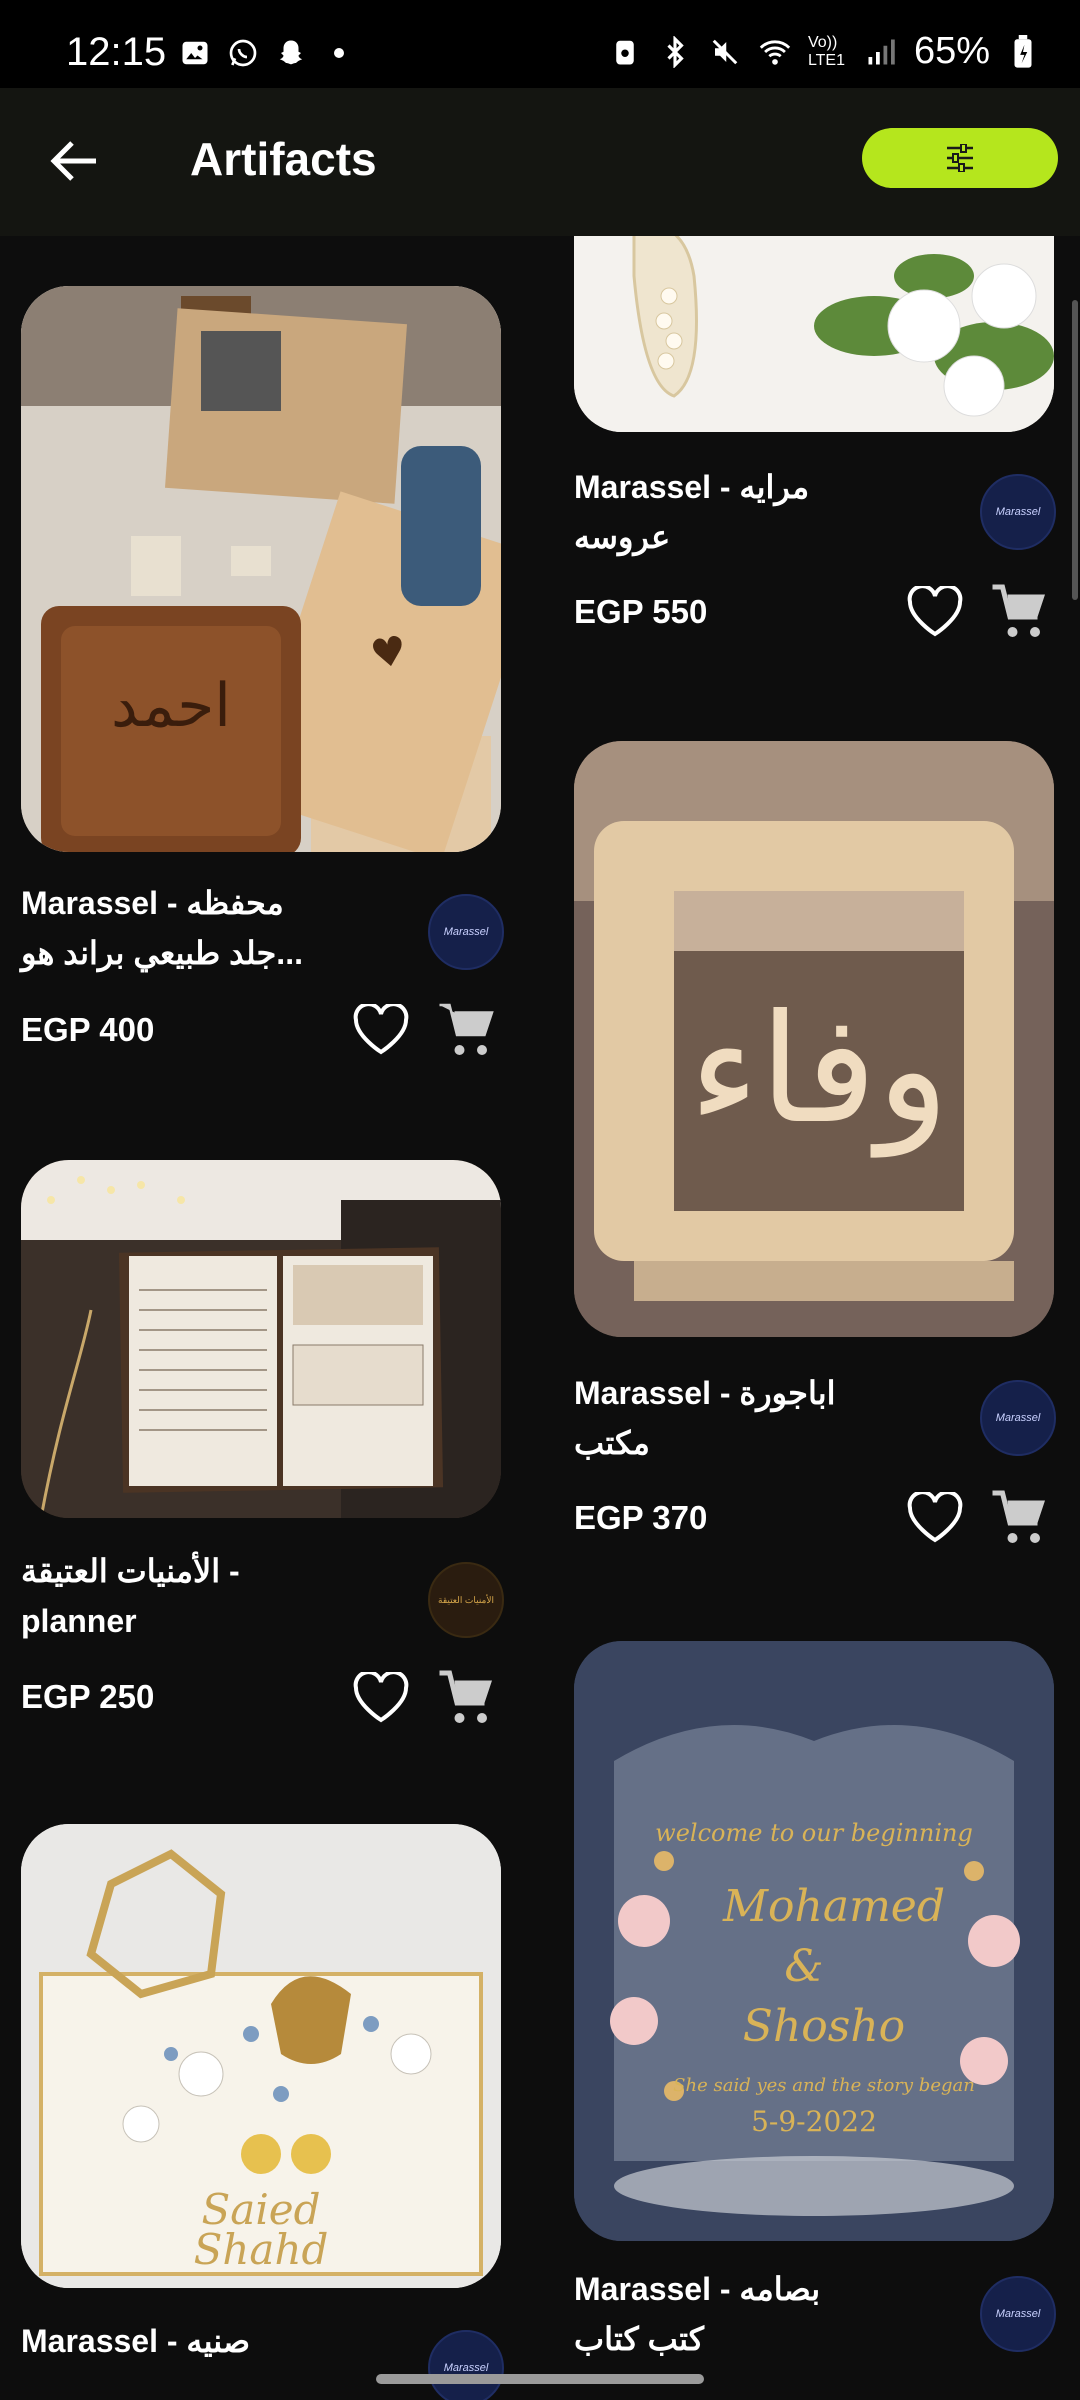 The width and height of the screenshot is (1080, 2400). Describe the element at coordinates (152, 903) in the screenshot. I see `product-title-wallet: Marassel - محفظه` at that location.